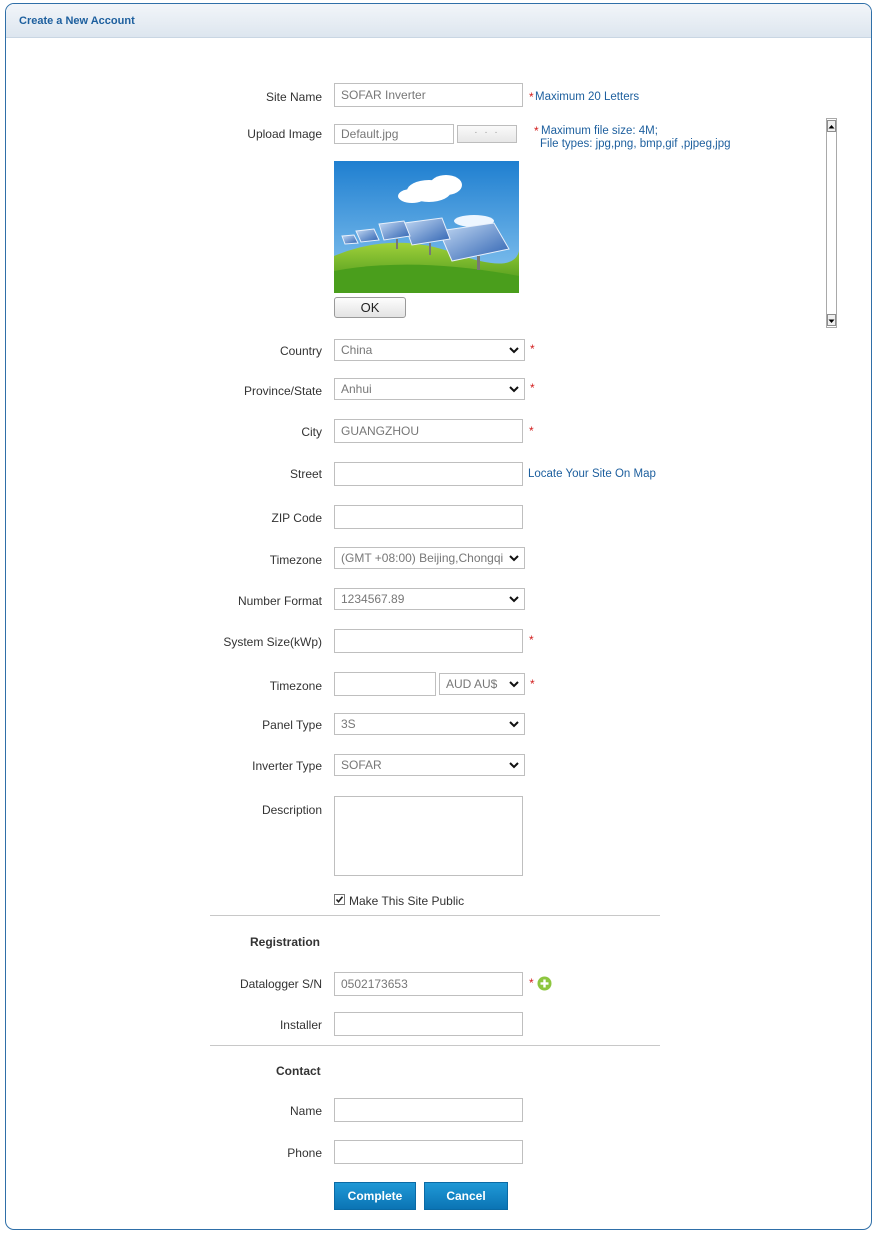  Describe the element at coordinates (429, 724) in the screenshot. I see `panel-type-select: 3S` at that location.